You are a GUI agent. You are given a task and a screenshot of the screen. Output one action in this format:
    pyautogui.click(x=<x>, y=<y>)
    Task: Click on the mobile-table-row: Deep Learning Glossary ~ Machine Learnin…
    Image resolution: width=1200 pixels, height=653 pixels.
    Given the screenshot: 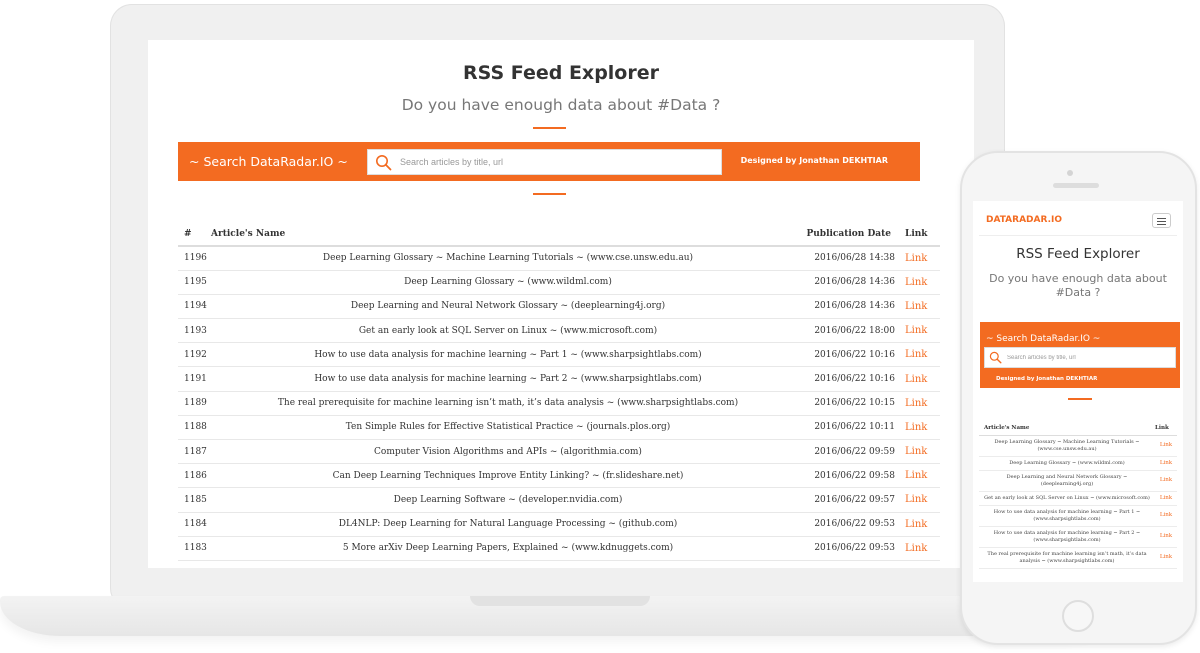 What is the action you would take?
    pyautogui.click(x=1078, y=446)
    